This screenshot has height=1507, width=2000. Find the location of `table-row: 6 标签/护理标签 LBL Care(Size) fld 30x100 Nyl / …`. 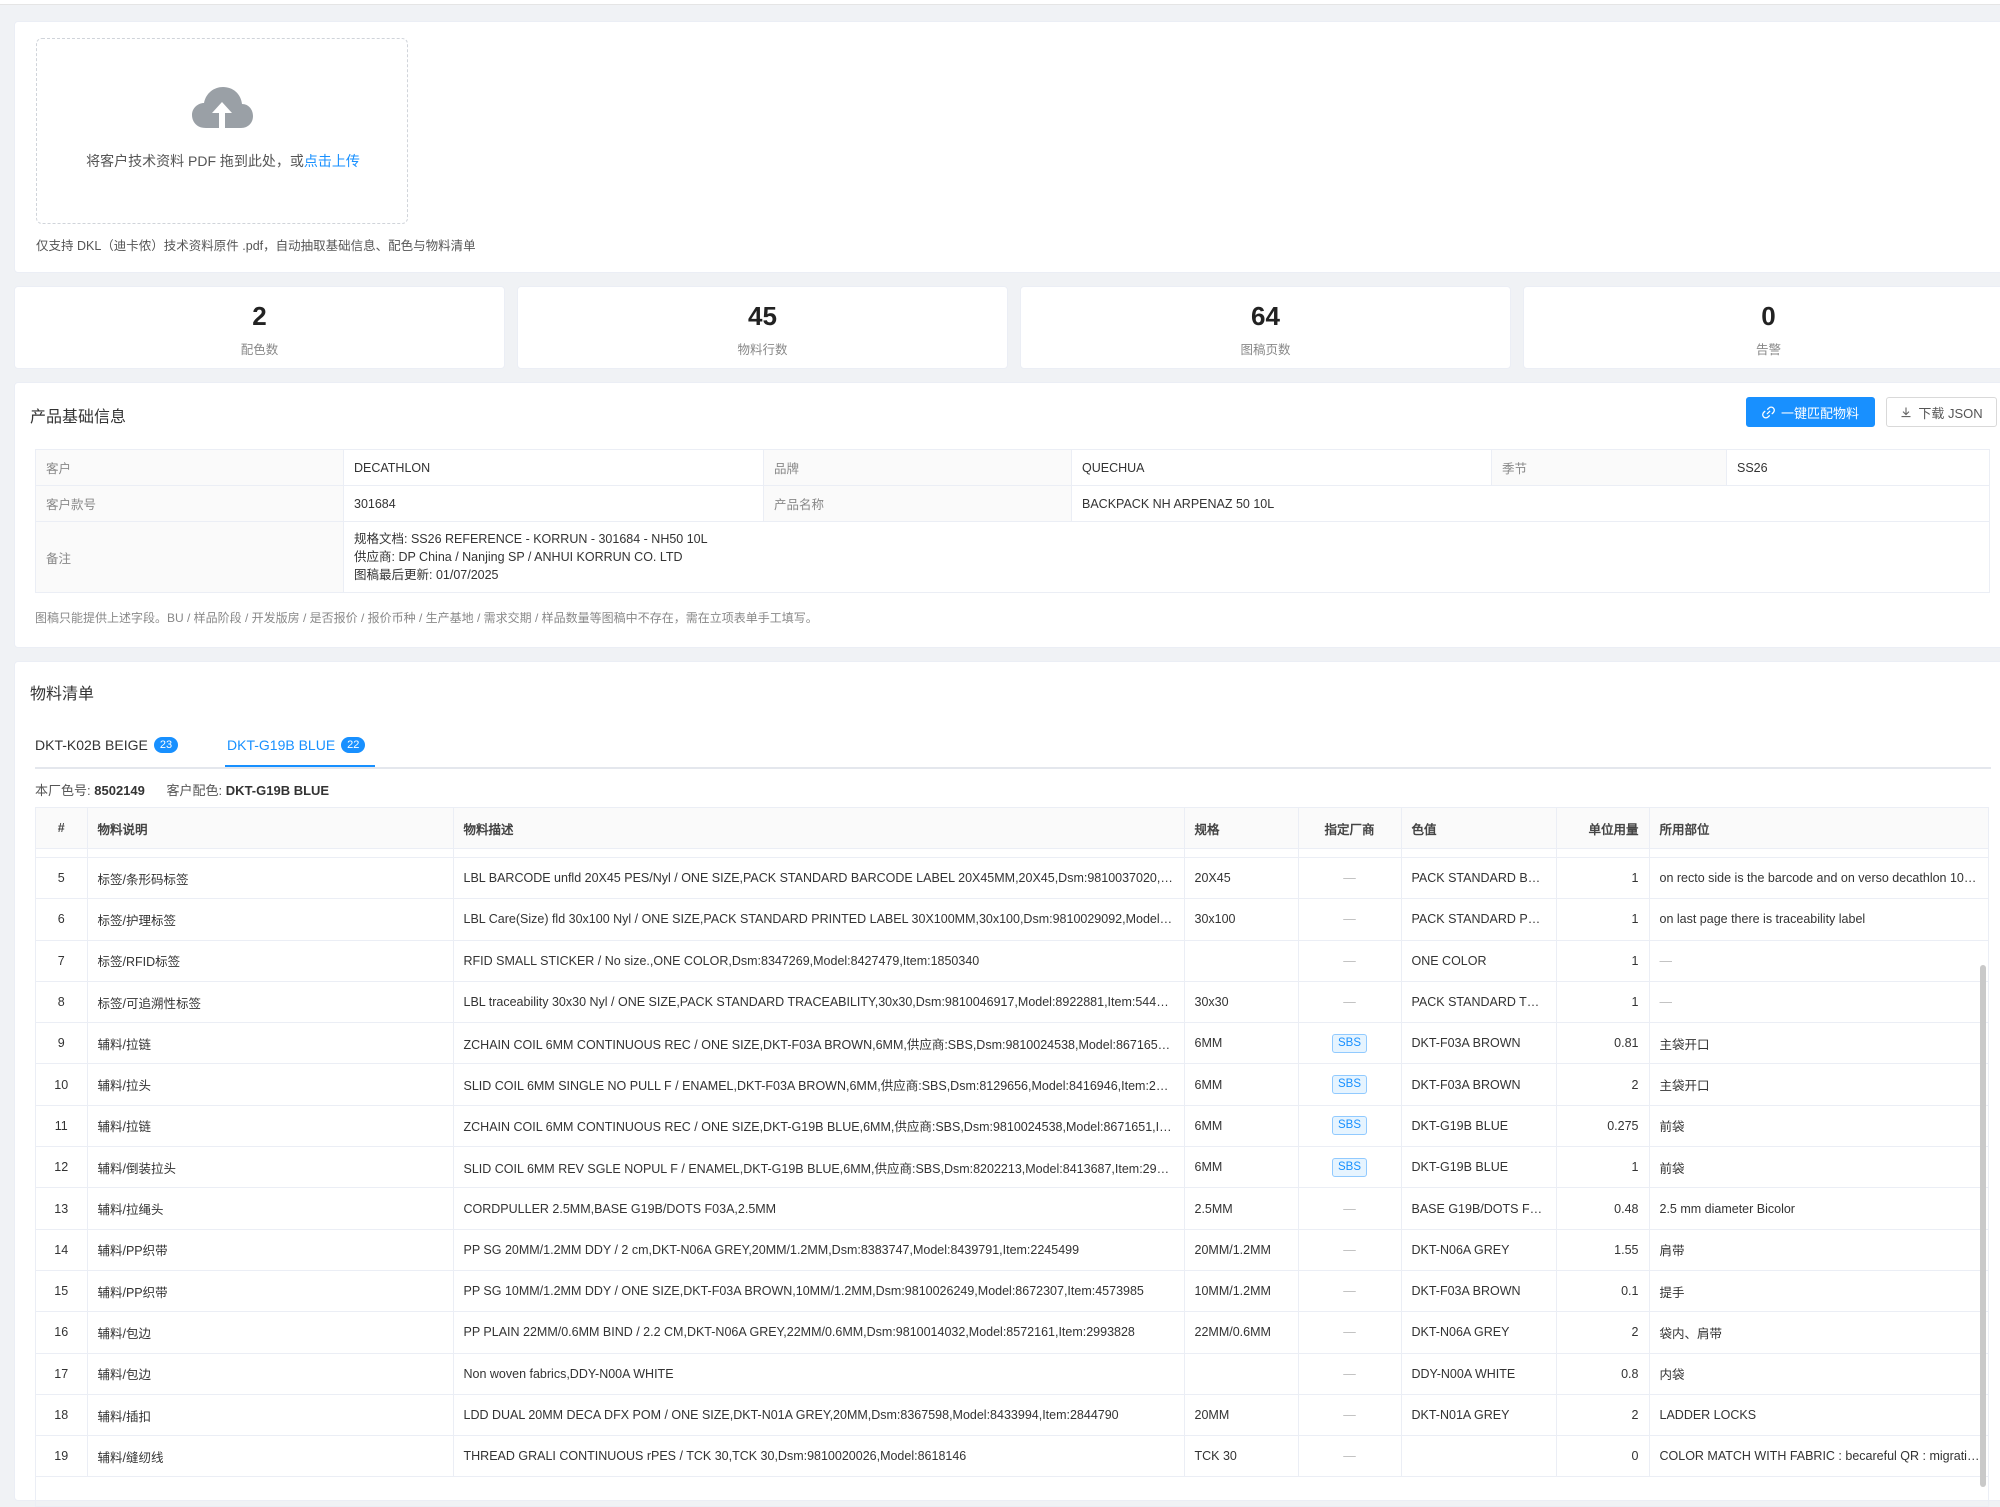

table-row: 6 标签/护理标签 LBL Care(Size) fld 30x100 Nyl / … is located at coordinates (1012, 919).